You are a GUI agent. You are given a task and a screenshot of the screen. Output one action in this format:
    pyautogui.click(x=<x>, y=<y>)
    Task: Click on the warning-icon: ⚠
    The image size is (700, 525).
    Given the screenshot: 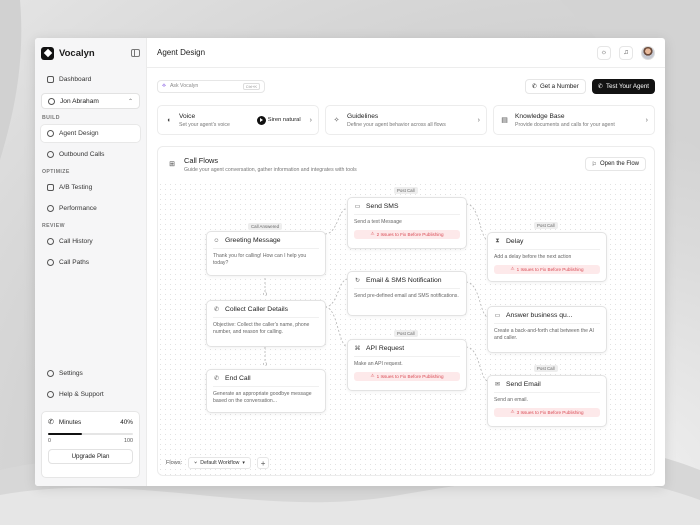 What is the action you would take?
    pyautogui.click(x=372, y=234)
    